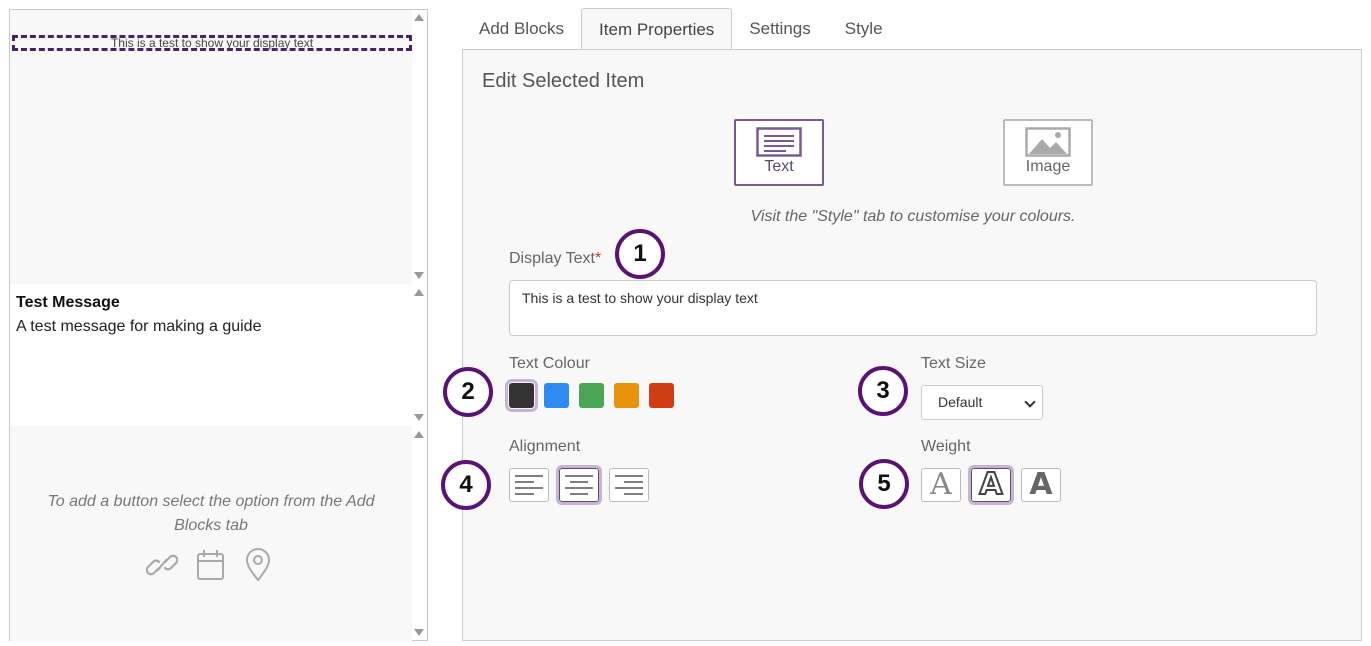  What do you see at coordinates (466, 485) in the screenshot?
I see `step-marker-4: 4` at bounding box center [466, 485].